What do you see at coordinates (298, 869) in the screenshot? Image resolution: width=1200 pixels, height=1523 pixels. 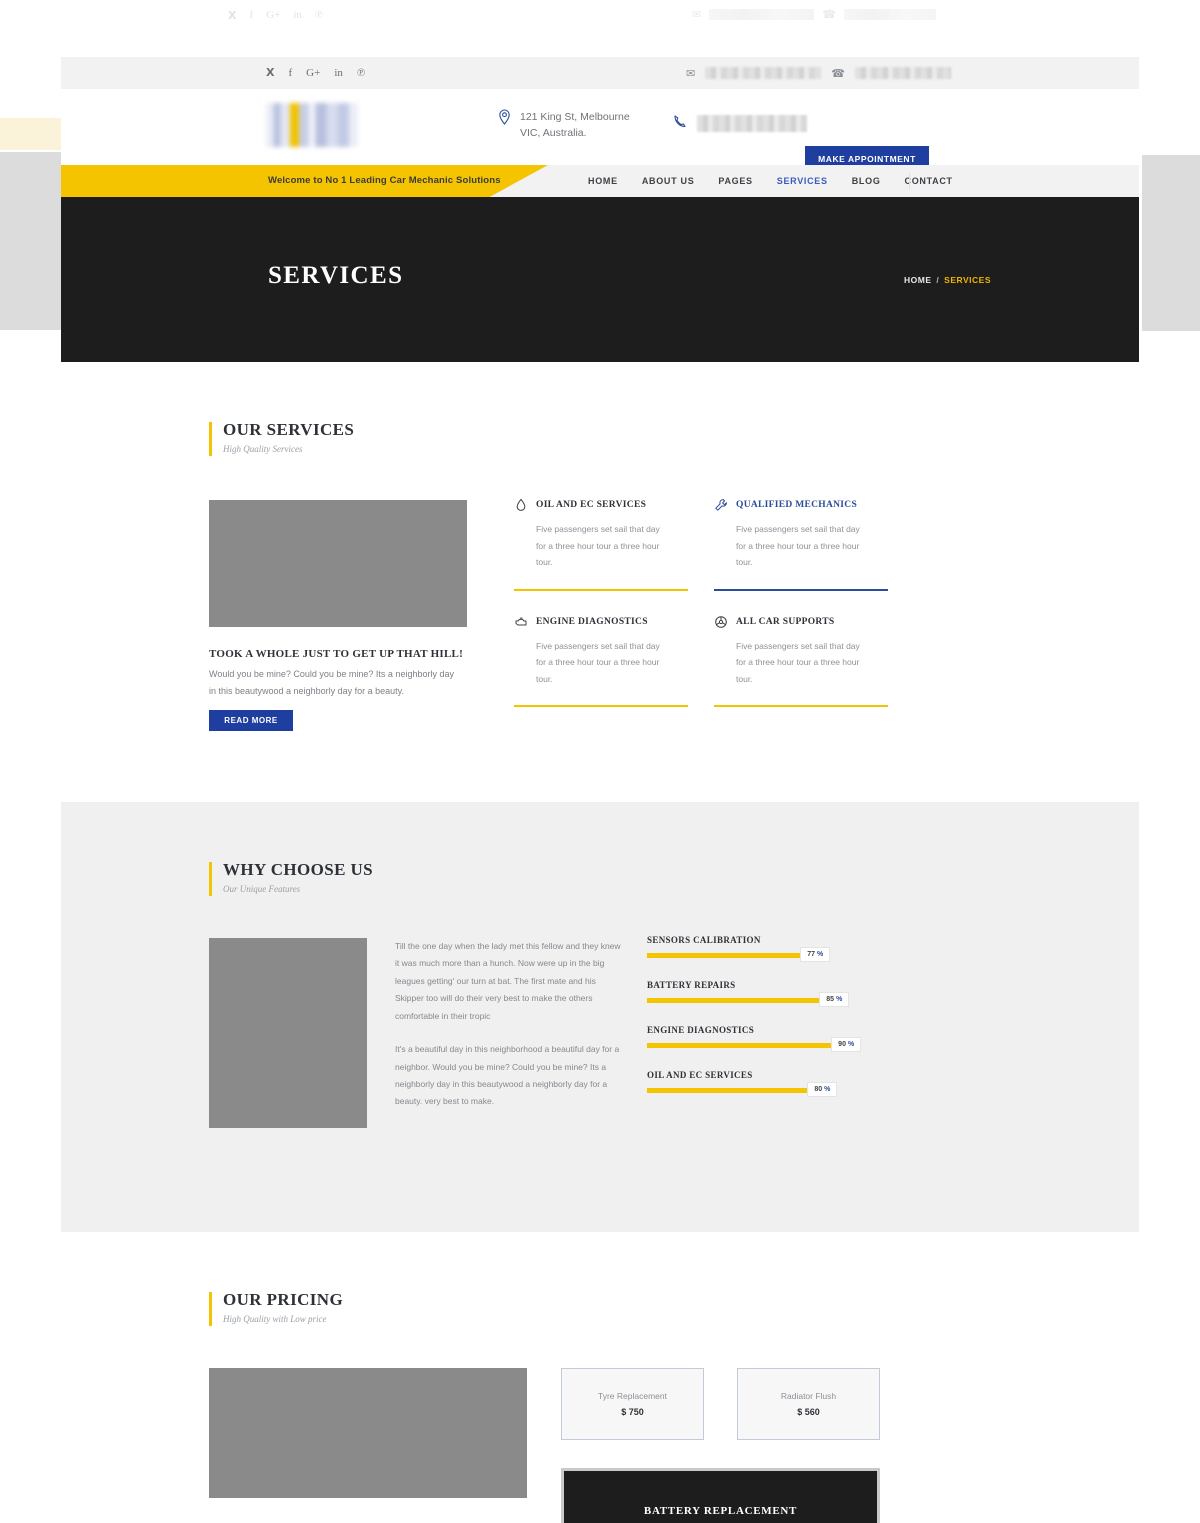 I see `why-title: WHY CHOOSE US` at bounding box center [298, 869].